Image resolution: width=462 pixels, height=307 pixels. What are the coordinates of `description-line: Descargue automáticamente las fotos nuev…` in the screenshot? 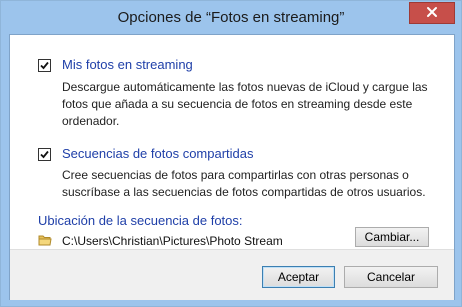 It's located at (245, 87).